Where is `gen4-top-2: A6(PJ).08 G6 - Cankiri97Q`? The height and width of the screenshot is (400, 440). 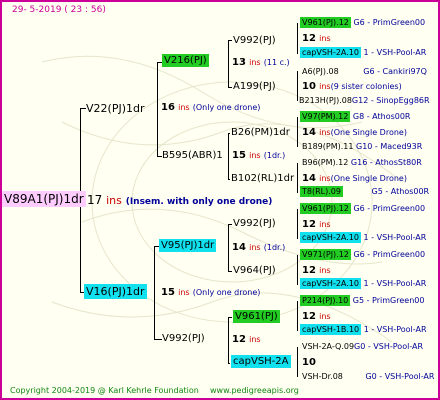 gen4-top-2: A6(PJ).08 G6 - Cankiri97Q is located at coordinates (364, 72).